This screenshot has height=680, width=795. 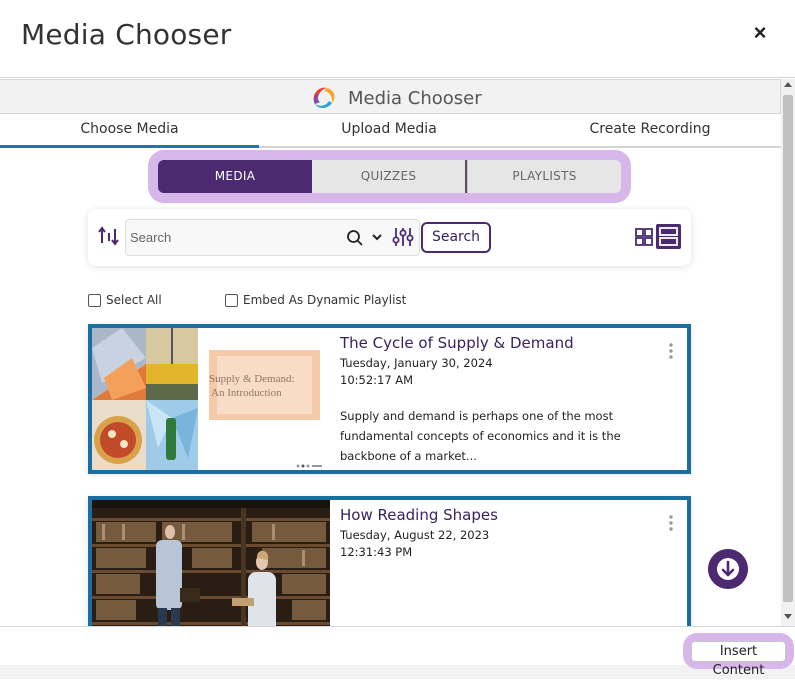 I want to click on insert-content-highlight: Insert Content, so click(x=738, y=655).